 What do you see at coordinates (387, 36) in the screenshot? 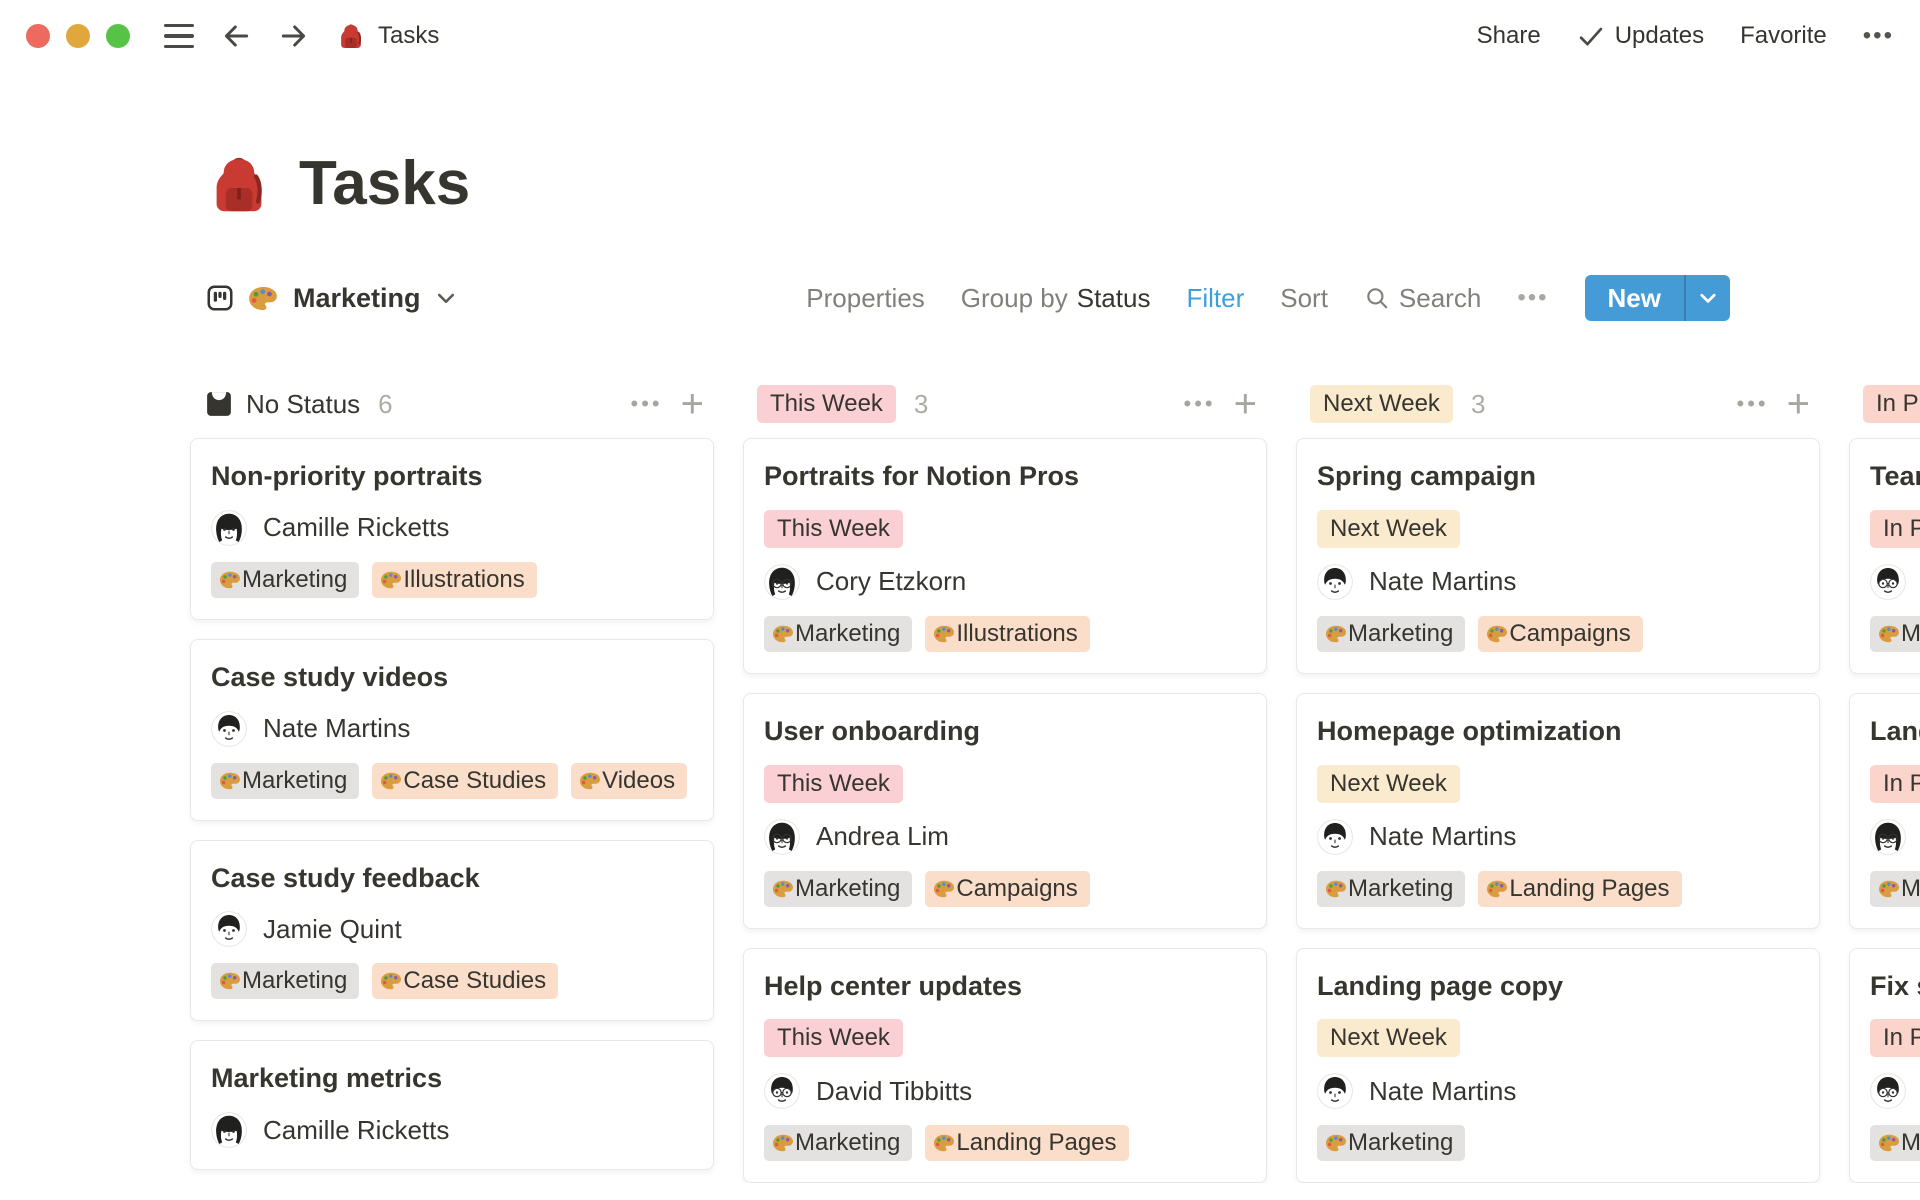
I see `breadcrumb: Tasks` at bounding box center [387, 36].